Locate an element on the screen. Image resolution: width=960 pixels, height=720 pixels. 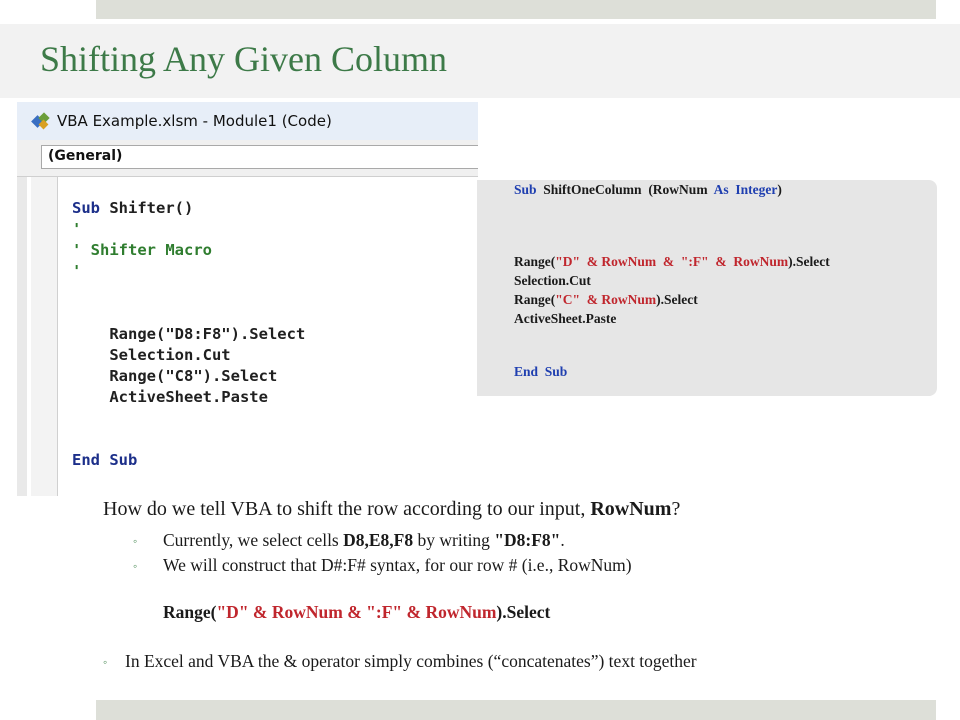
vba-end-sub: End Sub is located at coordinates (105, 460).